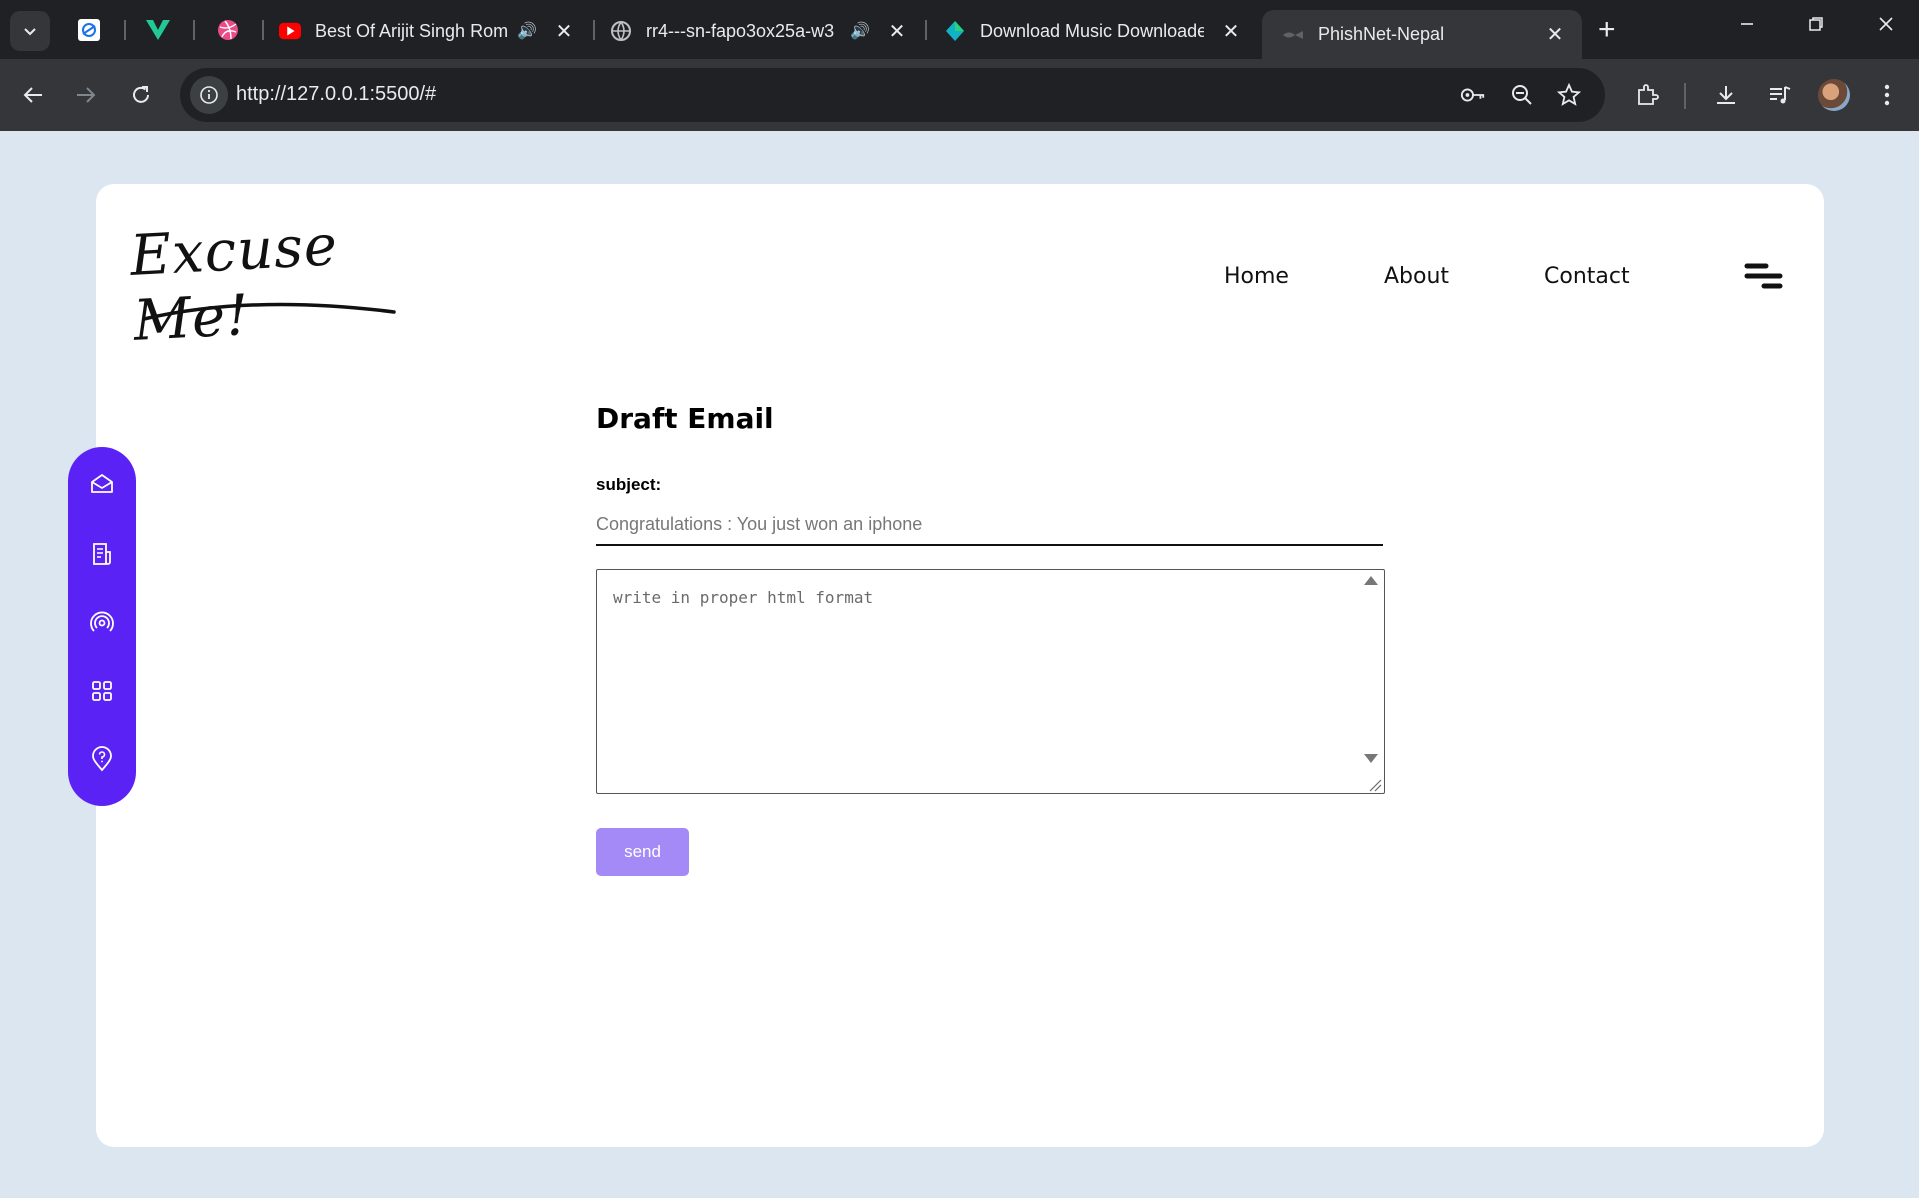  I want to click on toolbar-separator, so click(1685, 96).